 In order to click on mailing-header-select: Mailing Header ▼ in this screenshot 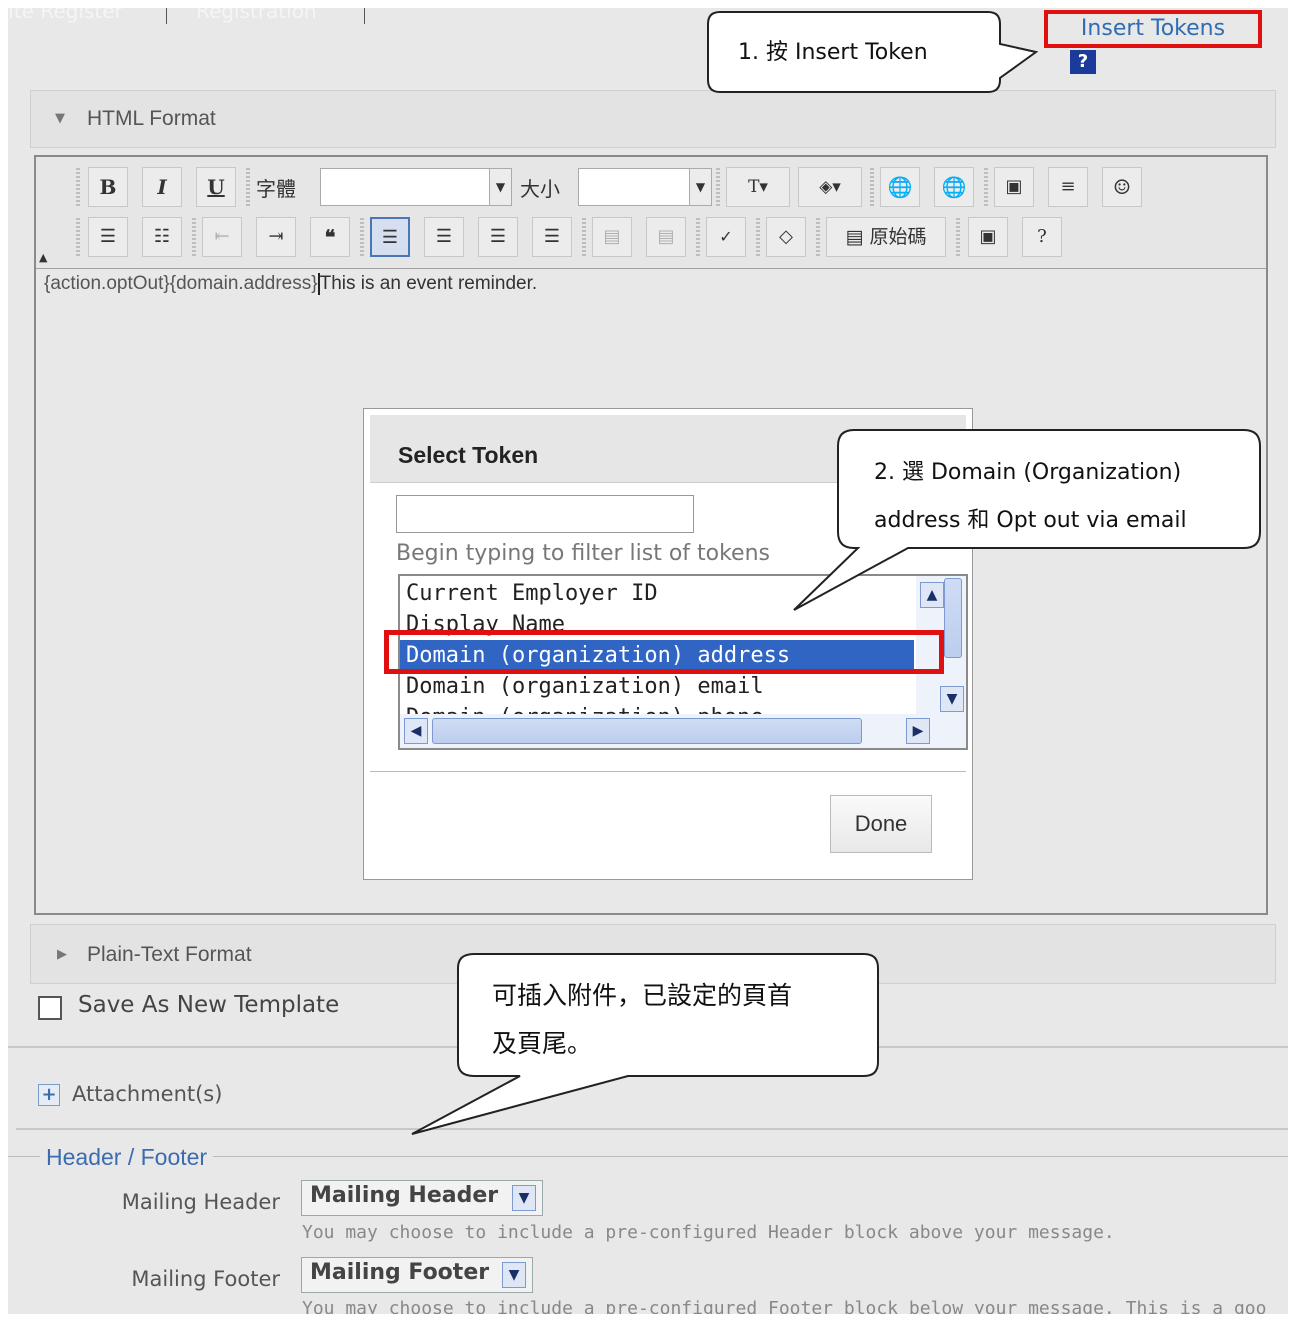, I will do `click(422, 1198)`.